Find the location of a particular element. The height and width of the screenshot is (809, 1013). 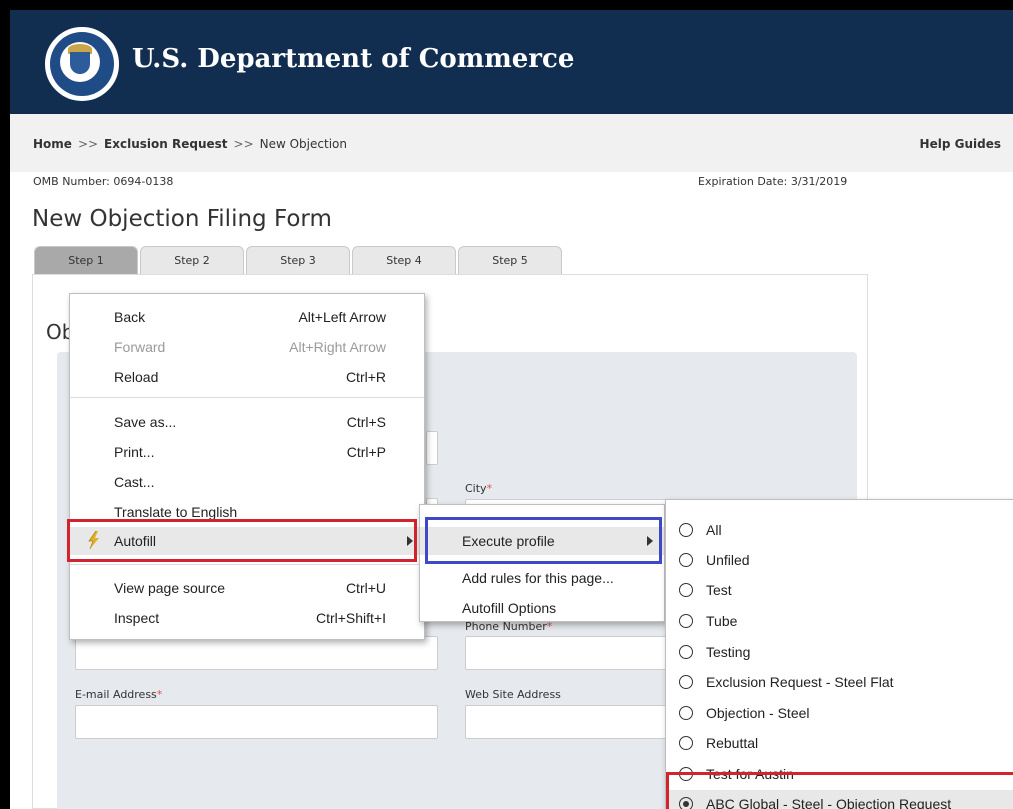

address-field is located at coordinates (432, 448).